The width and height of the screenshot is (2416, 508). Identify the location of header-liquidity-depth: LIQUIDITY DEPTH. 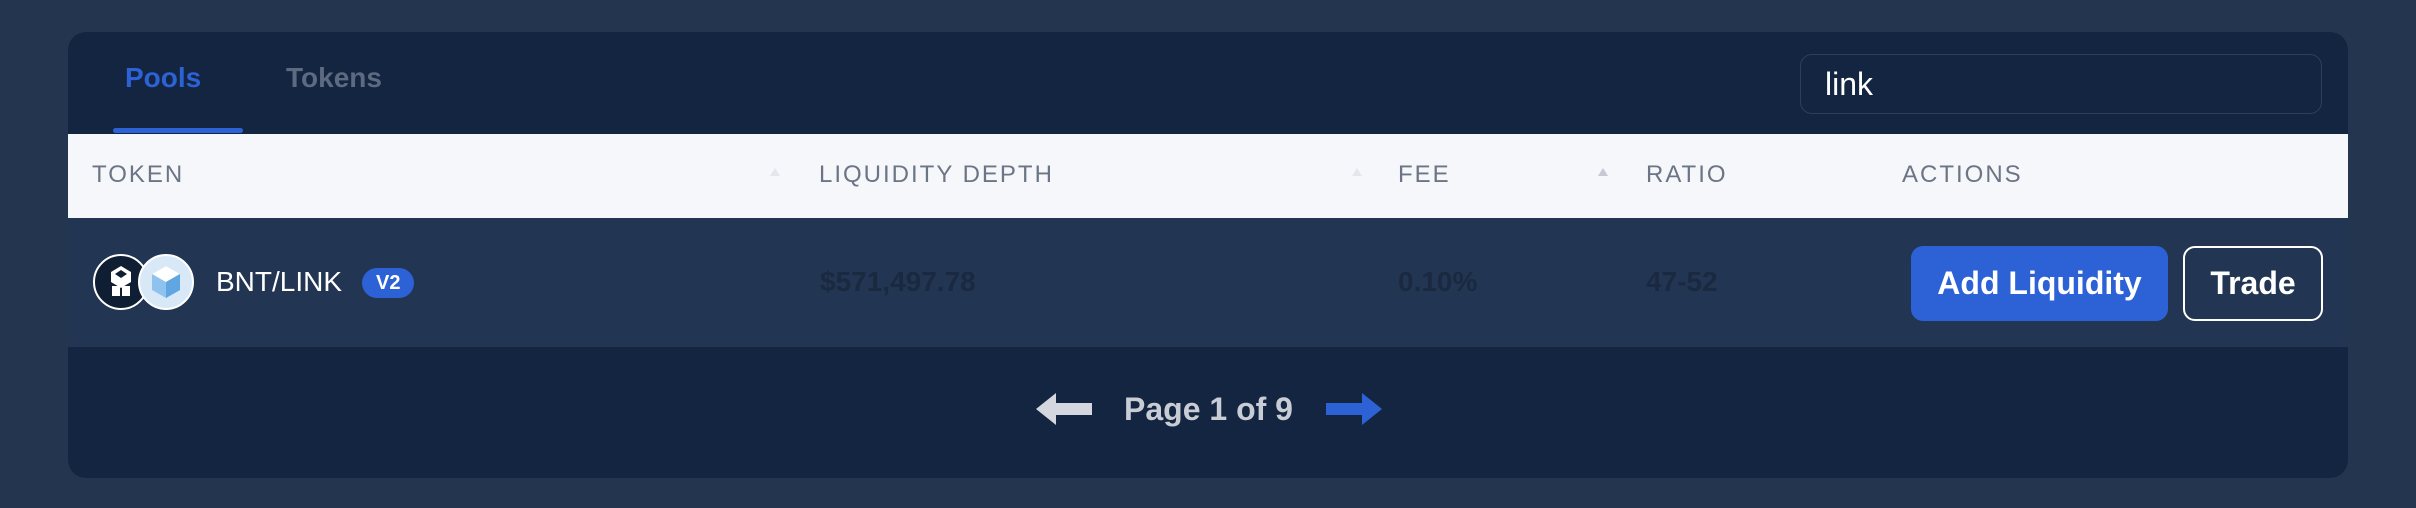
(936, 175).